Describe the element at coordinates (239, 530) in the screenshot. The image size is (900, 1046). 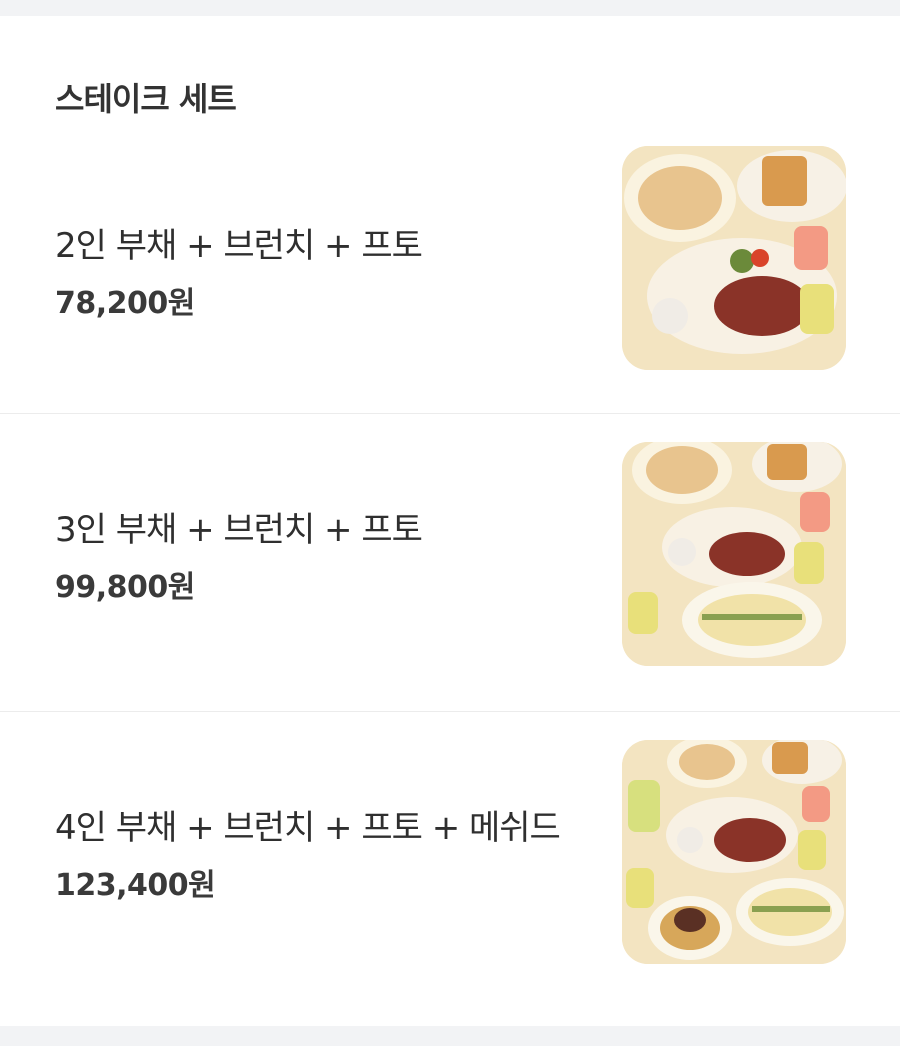
I see `menu-item-name: 3인 부채 + 브런치 + 프토` at that location.